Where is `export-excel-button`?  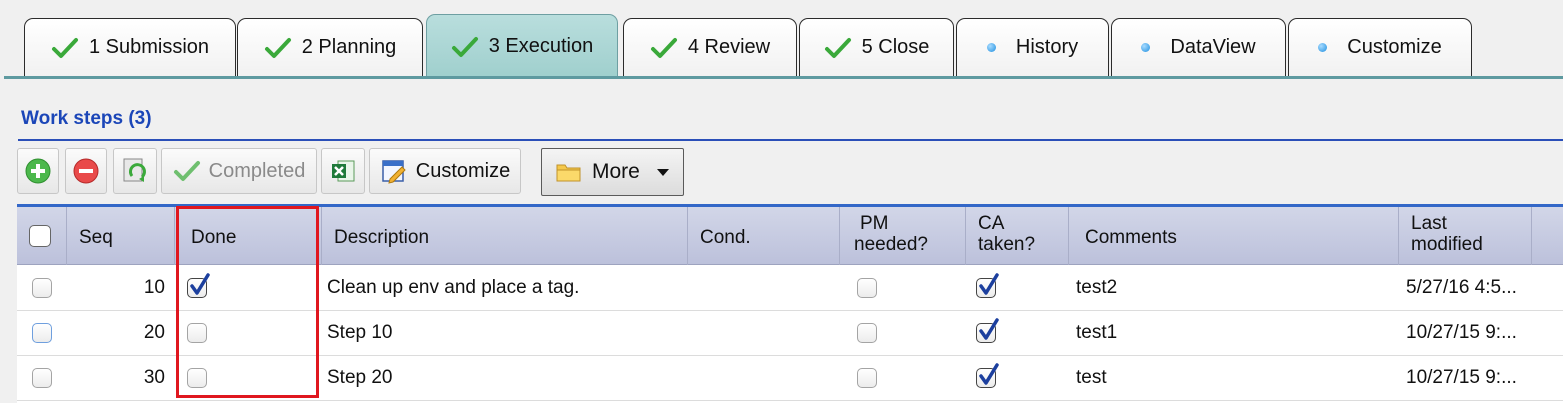
export-excel-button is located at coordinates (343, 171).